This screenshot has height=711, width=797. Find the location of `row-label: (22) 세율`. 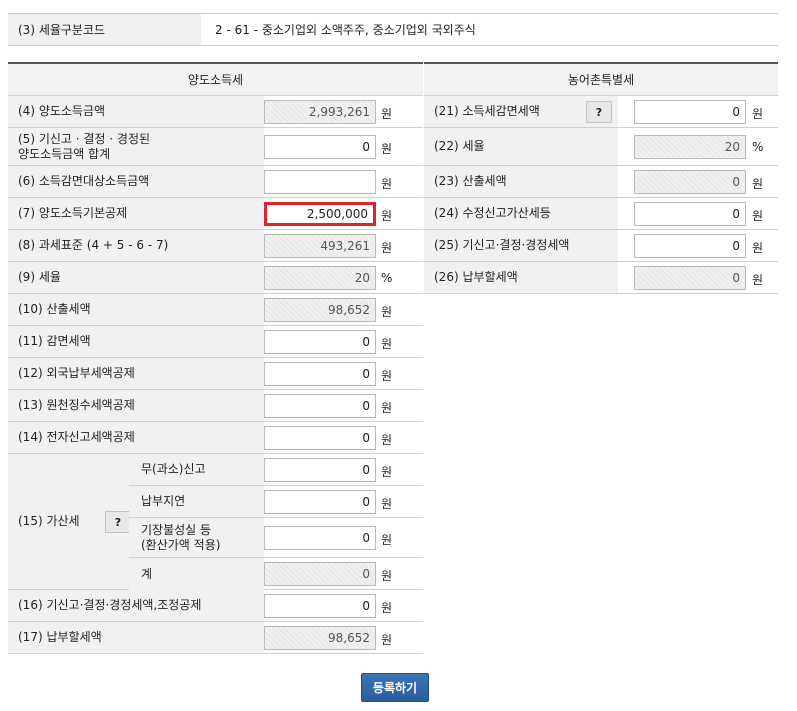

row-label: (22) 세율 is located at coordinates (521, 146).